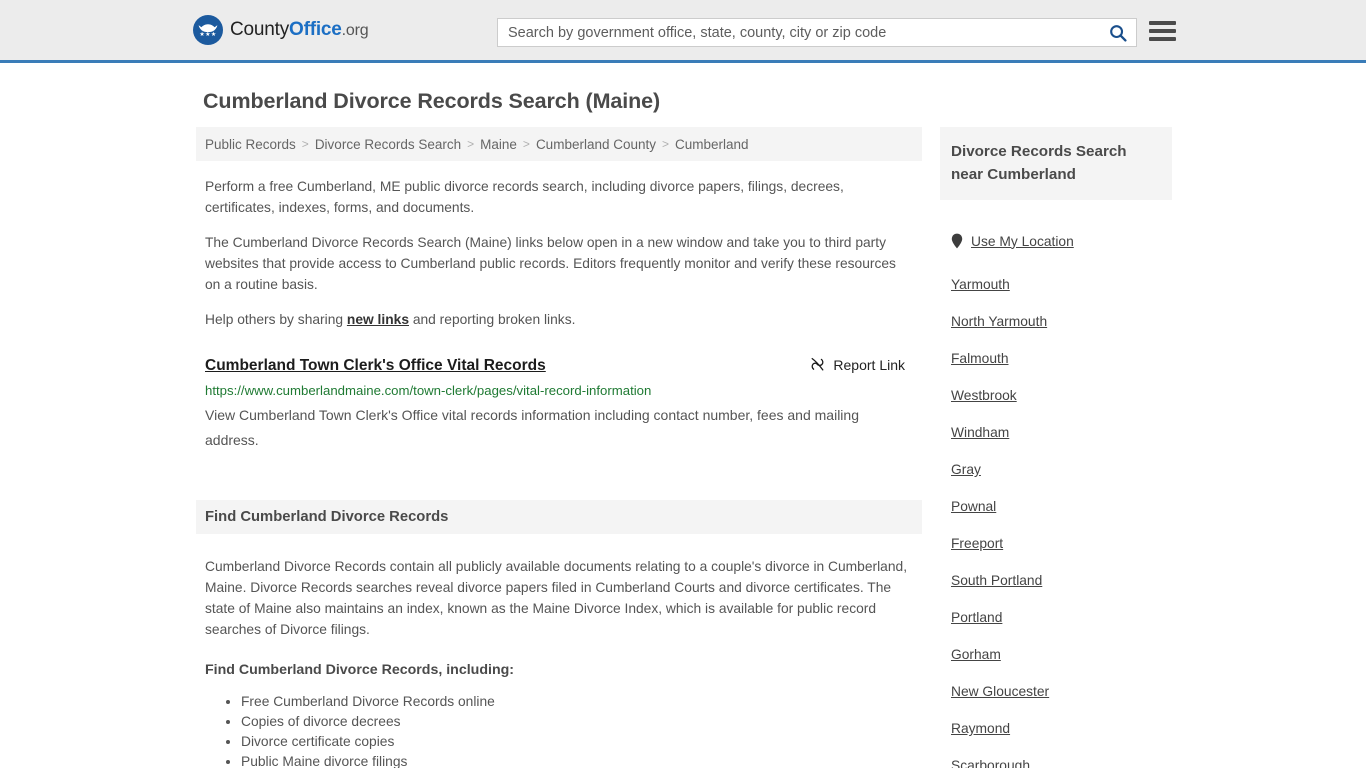 Image resolution: width=1366 pixels, height=768 pixels. What do you see at coordinates (1056, 432) in the screenshot?
I see `sidebar-city-windham: Windham` at bounding box center [1056, 432].